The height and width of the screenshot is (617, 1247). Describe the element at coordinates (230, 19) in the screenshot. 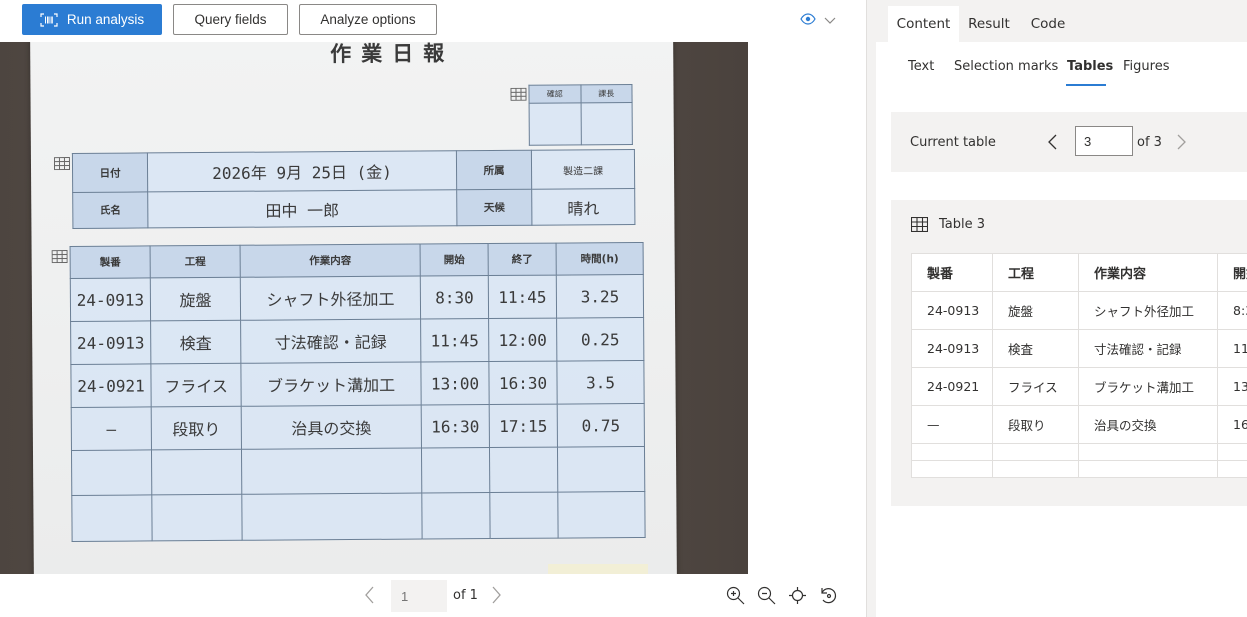

I see `query-fields-button: Query fields` at that location.